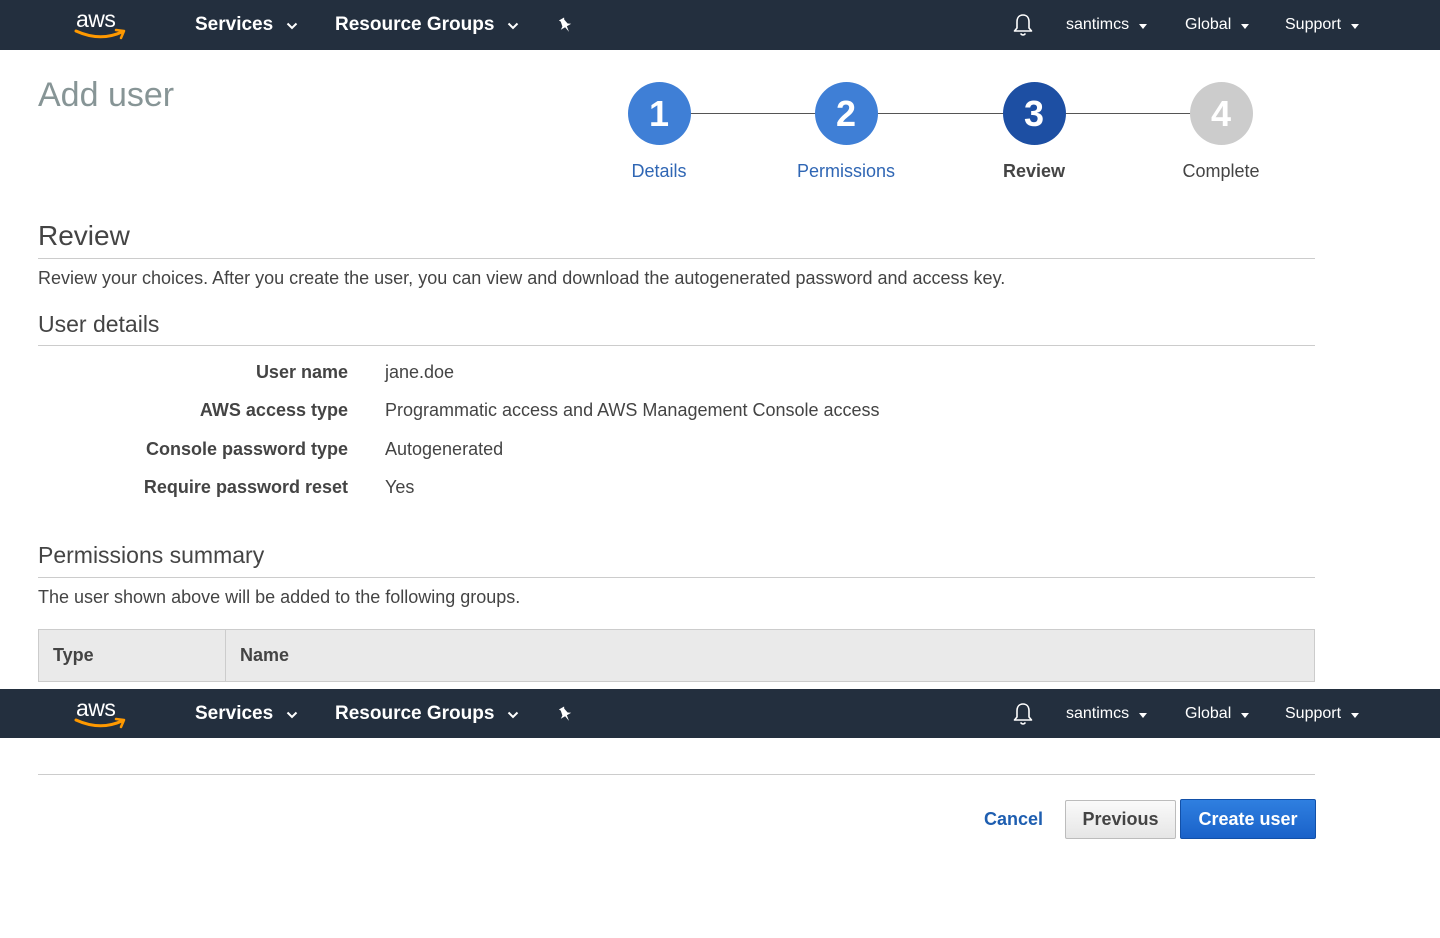 This screenshot has width=1440, height=938. I want to click on footer-divider, so click(676, 774).